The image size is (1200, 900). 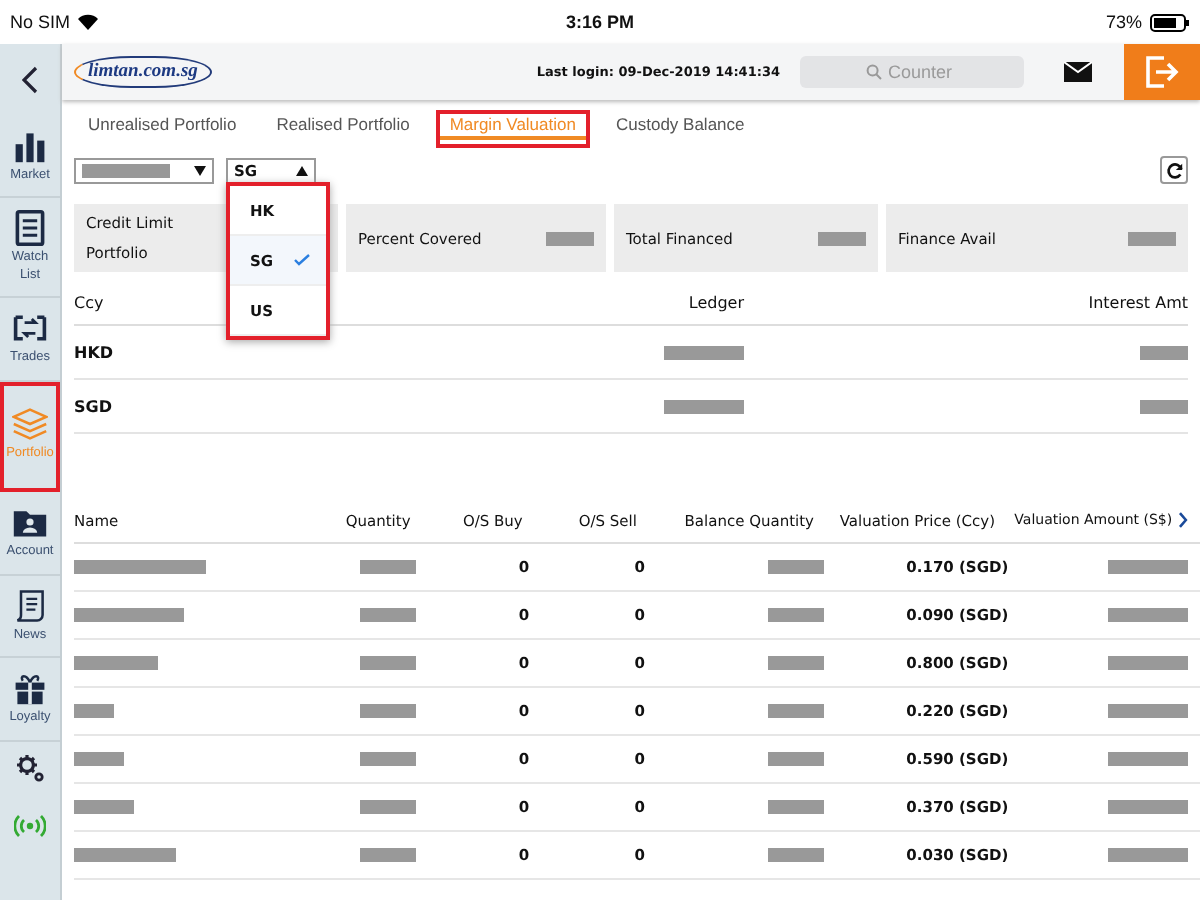 What do you see at coordinates (94, 352) in the screenshot?
I see `currency-cell: HKD` at bounding box center [94, 352].